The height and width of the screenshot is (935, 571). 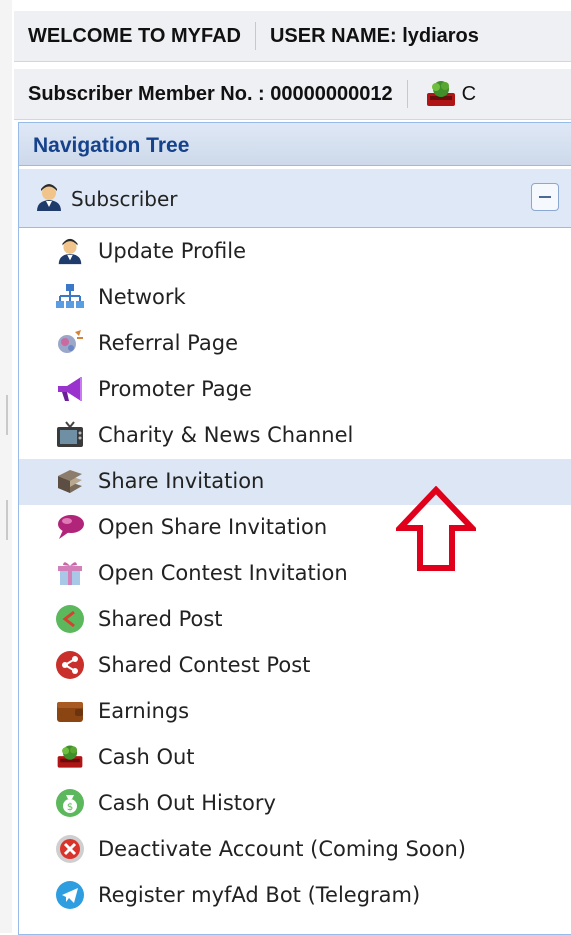 What do you see at coordinates (295, 804) in the screenshot?
I see `tree-item-cash-out-history: $ Cash Out History` at bounding box center [295, 804].